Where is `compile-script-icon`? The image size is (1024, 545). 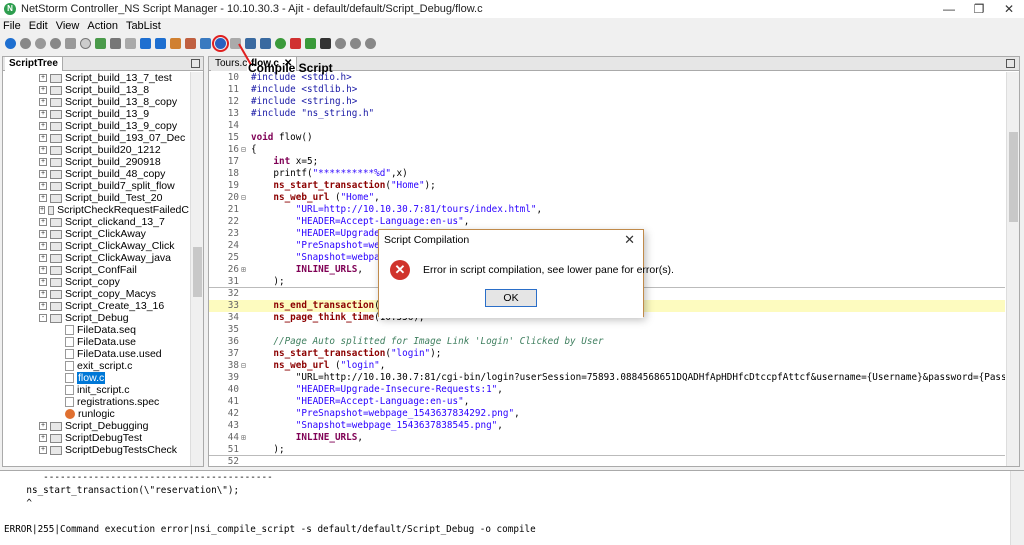
compile-script-icon is located at coordinates (220, 43).